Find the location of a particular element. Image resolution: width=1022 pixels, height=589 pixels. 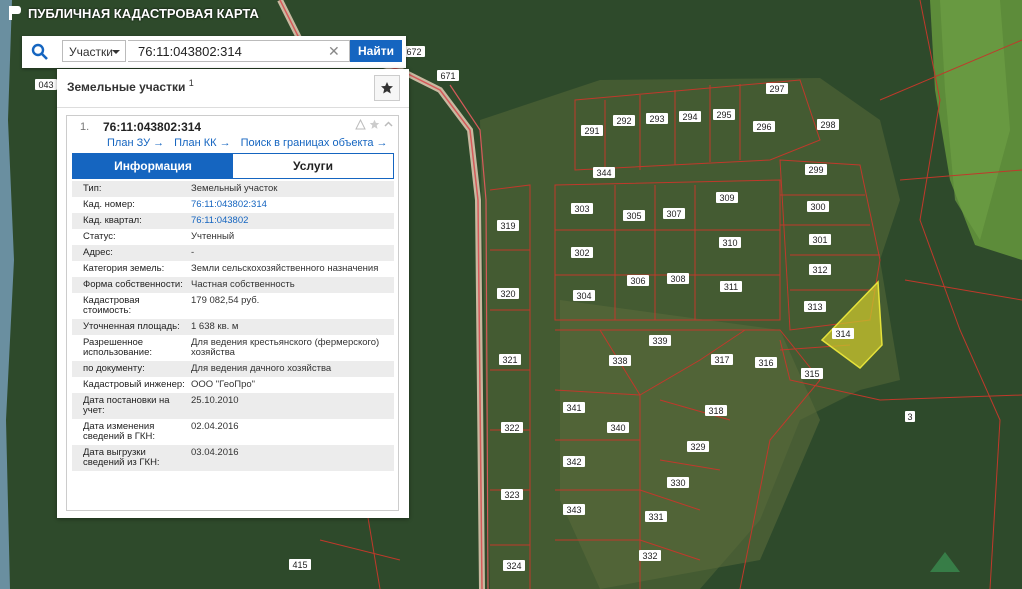

info-row: Тип: Земельный участок is located at coordinates (233, 189).